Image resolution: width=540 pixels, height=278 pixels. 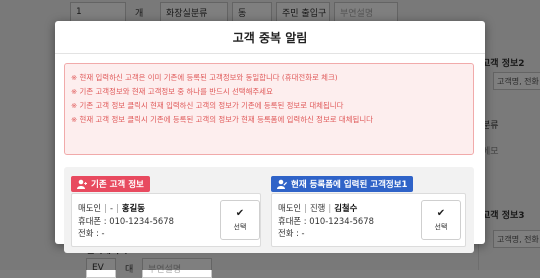 I want to click on existing-customer-header: 기존 고객 정보, so click(x=110, y=184).